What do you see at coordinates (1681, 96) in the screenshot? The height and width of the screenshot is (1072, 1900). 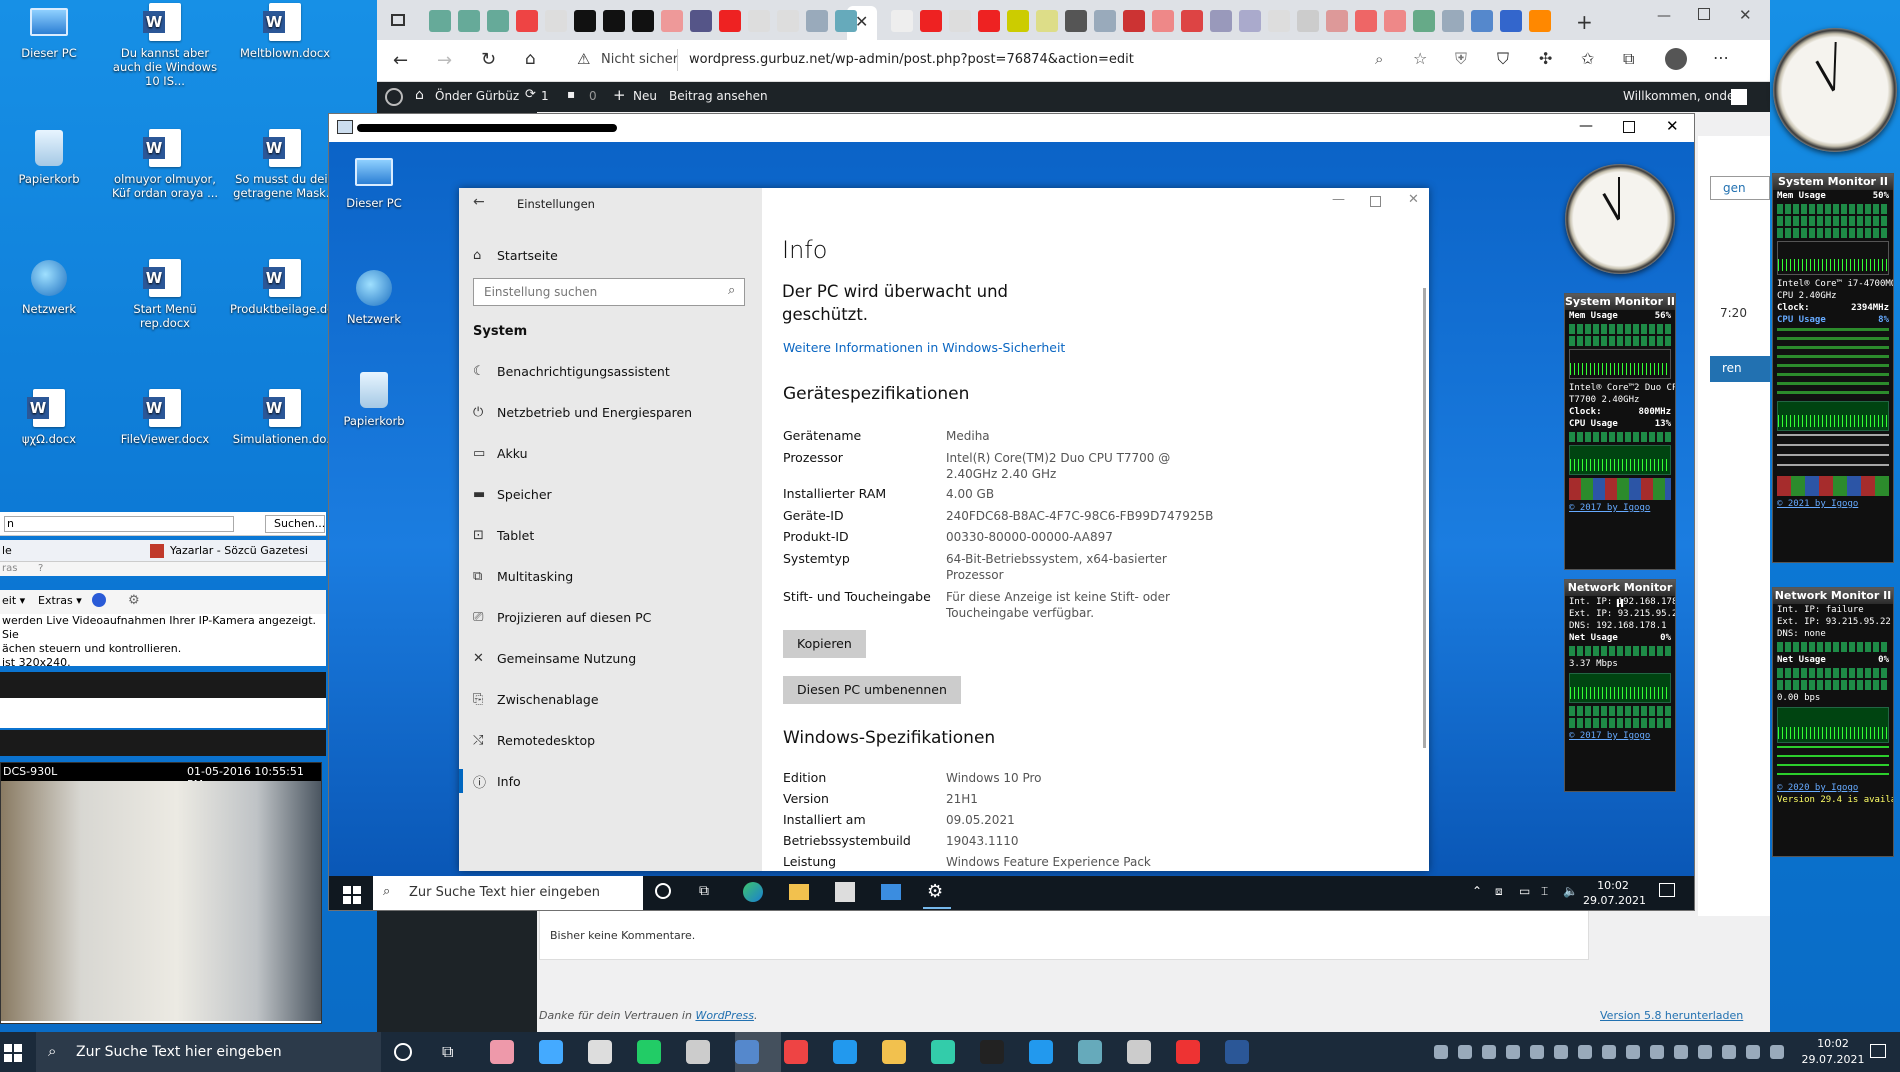 I see `wp-welcome: Willkommen, onder` at bounding box center [1681, 96].